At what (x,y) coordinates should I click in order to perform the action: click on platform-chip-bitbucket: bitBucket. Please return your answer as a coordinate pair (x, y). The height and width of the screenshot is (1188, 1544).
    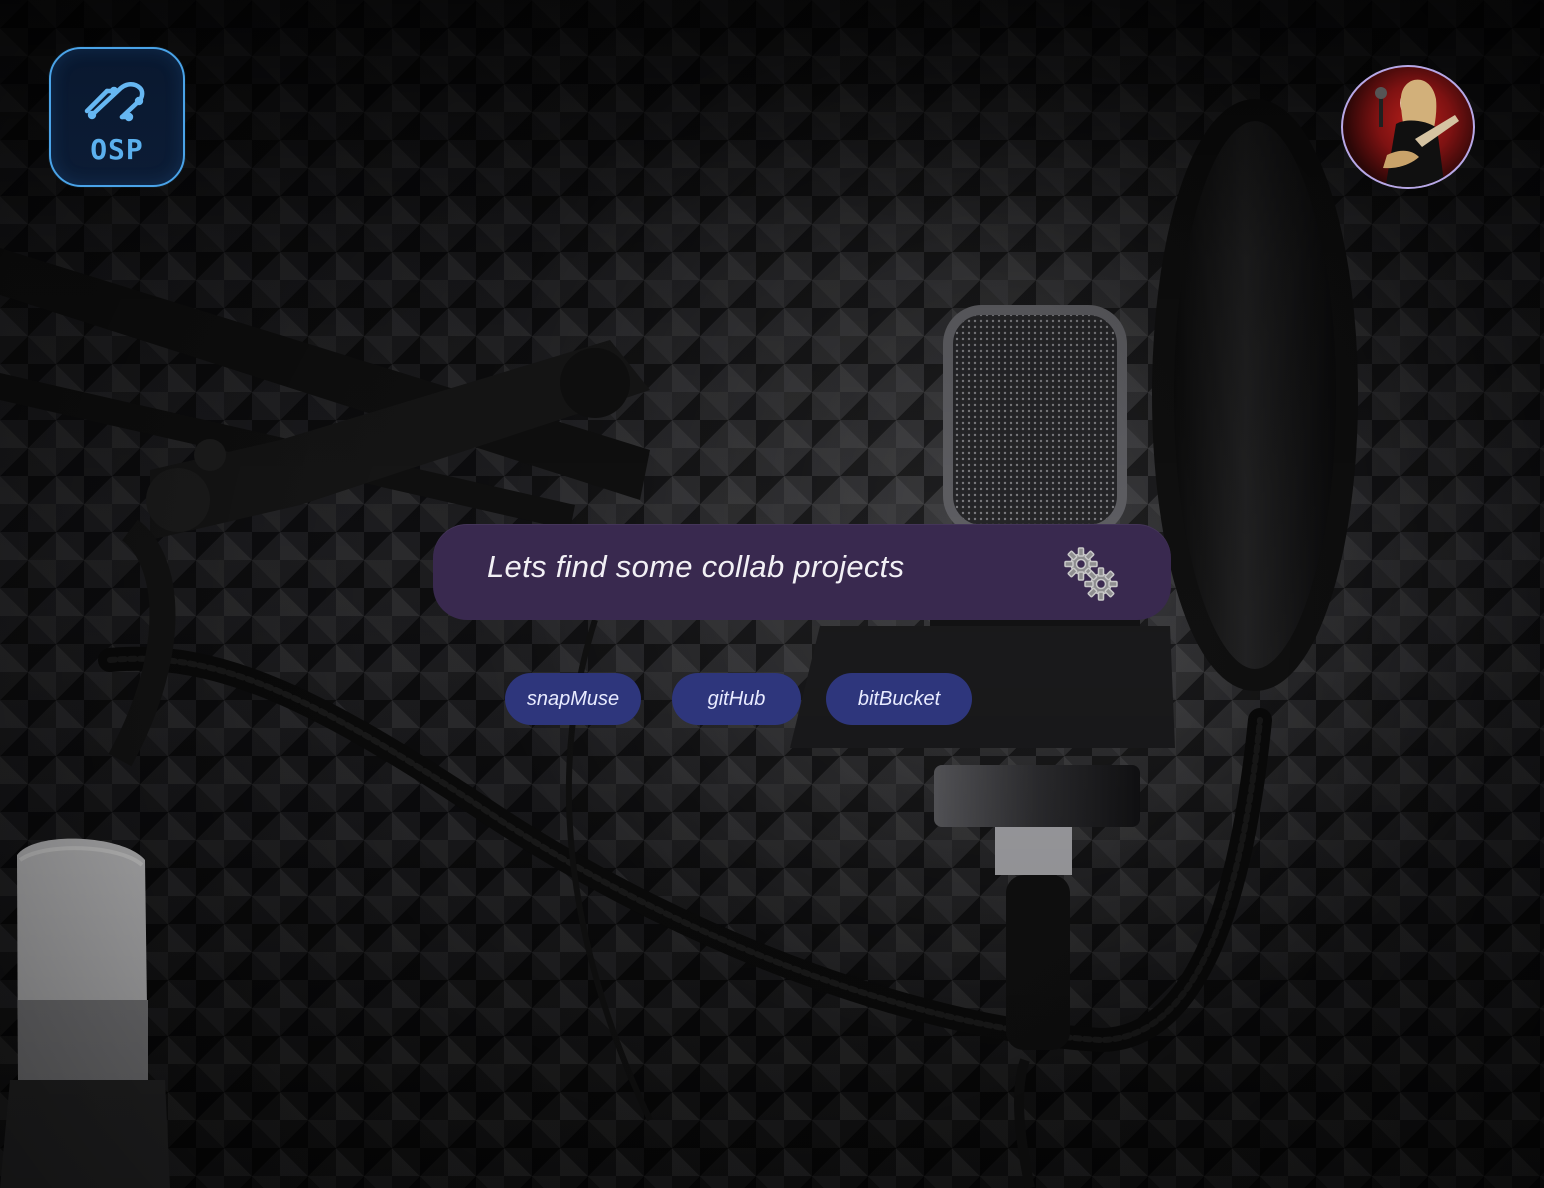
    Looking at the image, I should click on (899, 699).